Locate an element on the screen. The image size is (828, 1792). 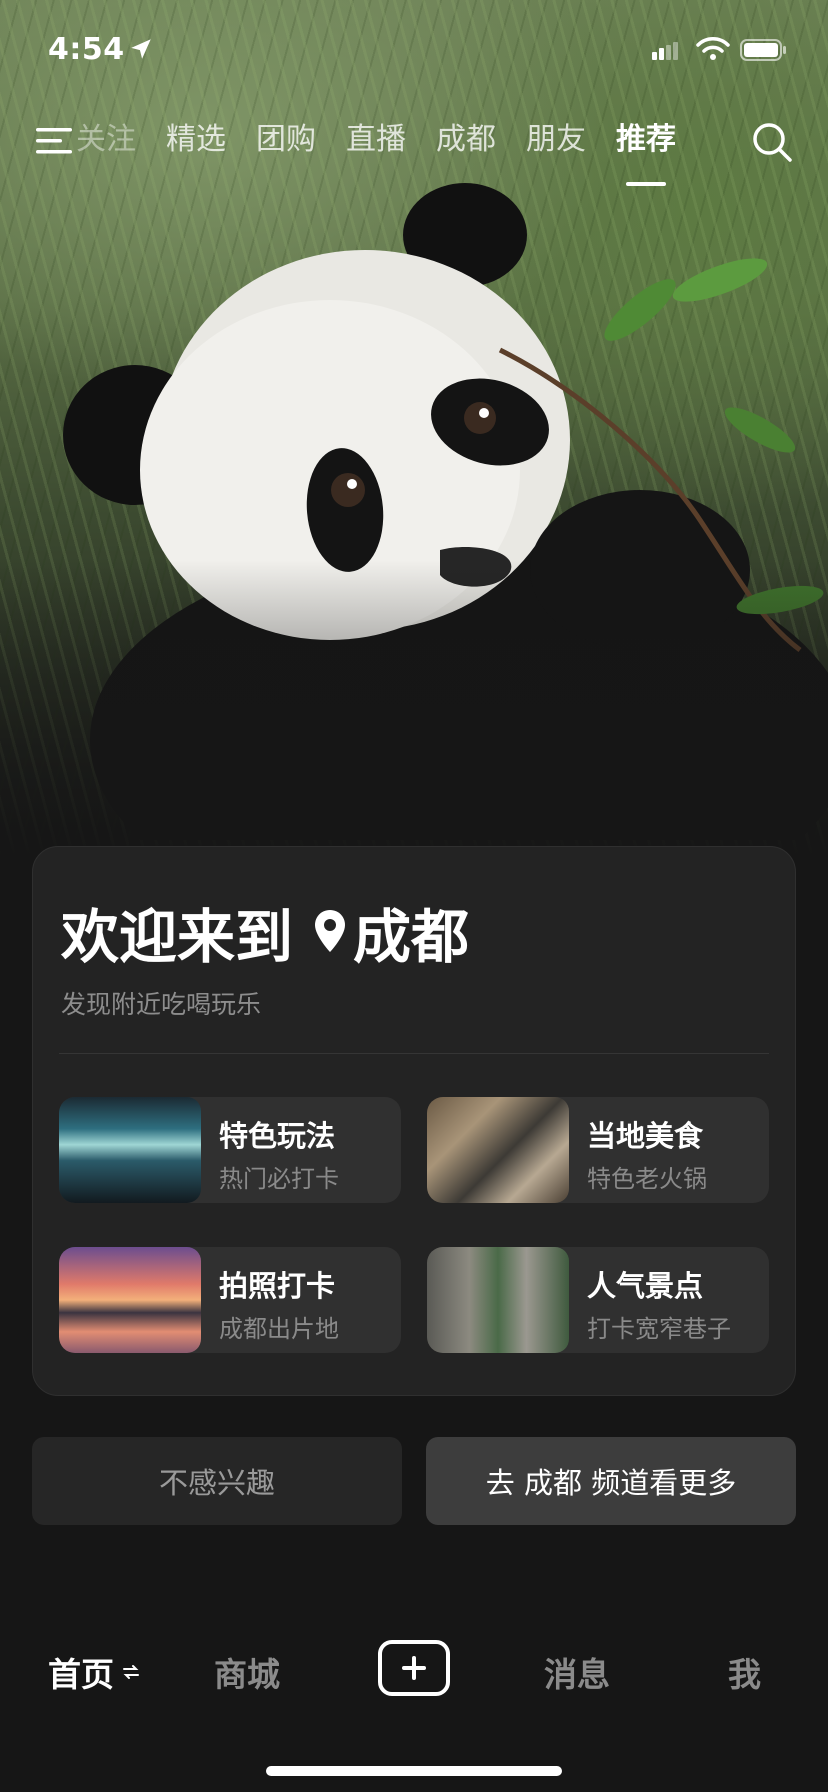
cellular-signal-icon is located at coordinates (665, 51).